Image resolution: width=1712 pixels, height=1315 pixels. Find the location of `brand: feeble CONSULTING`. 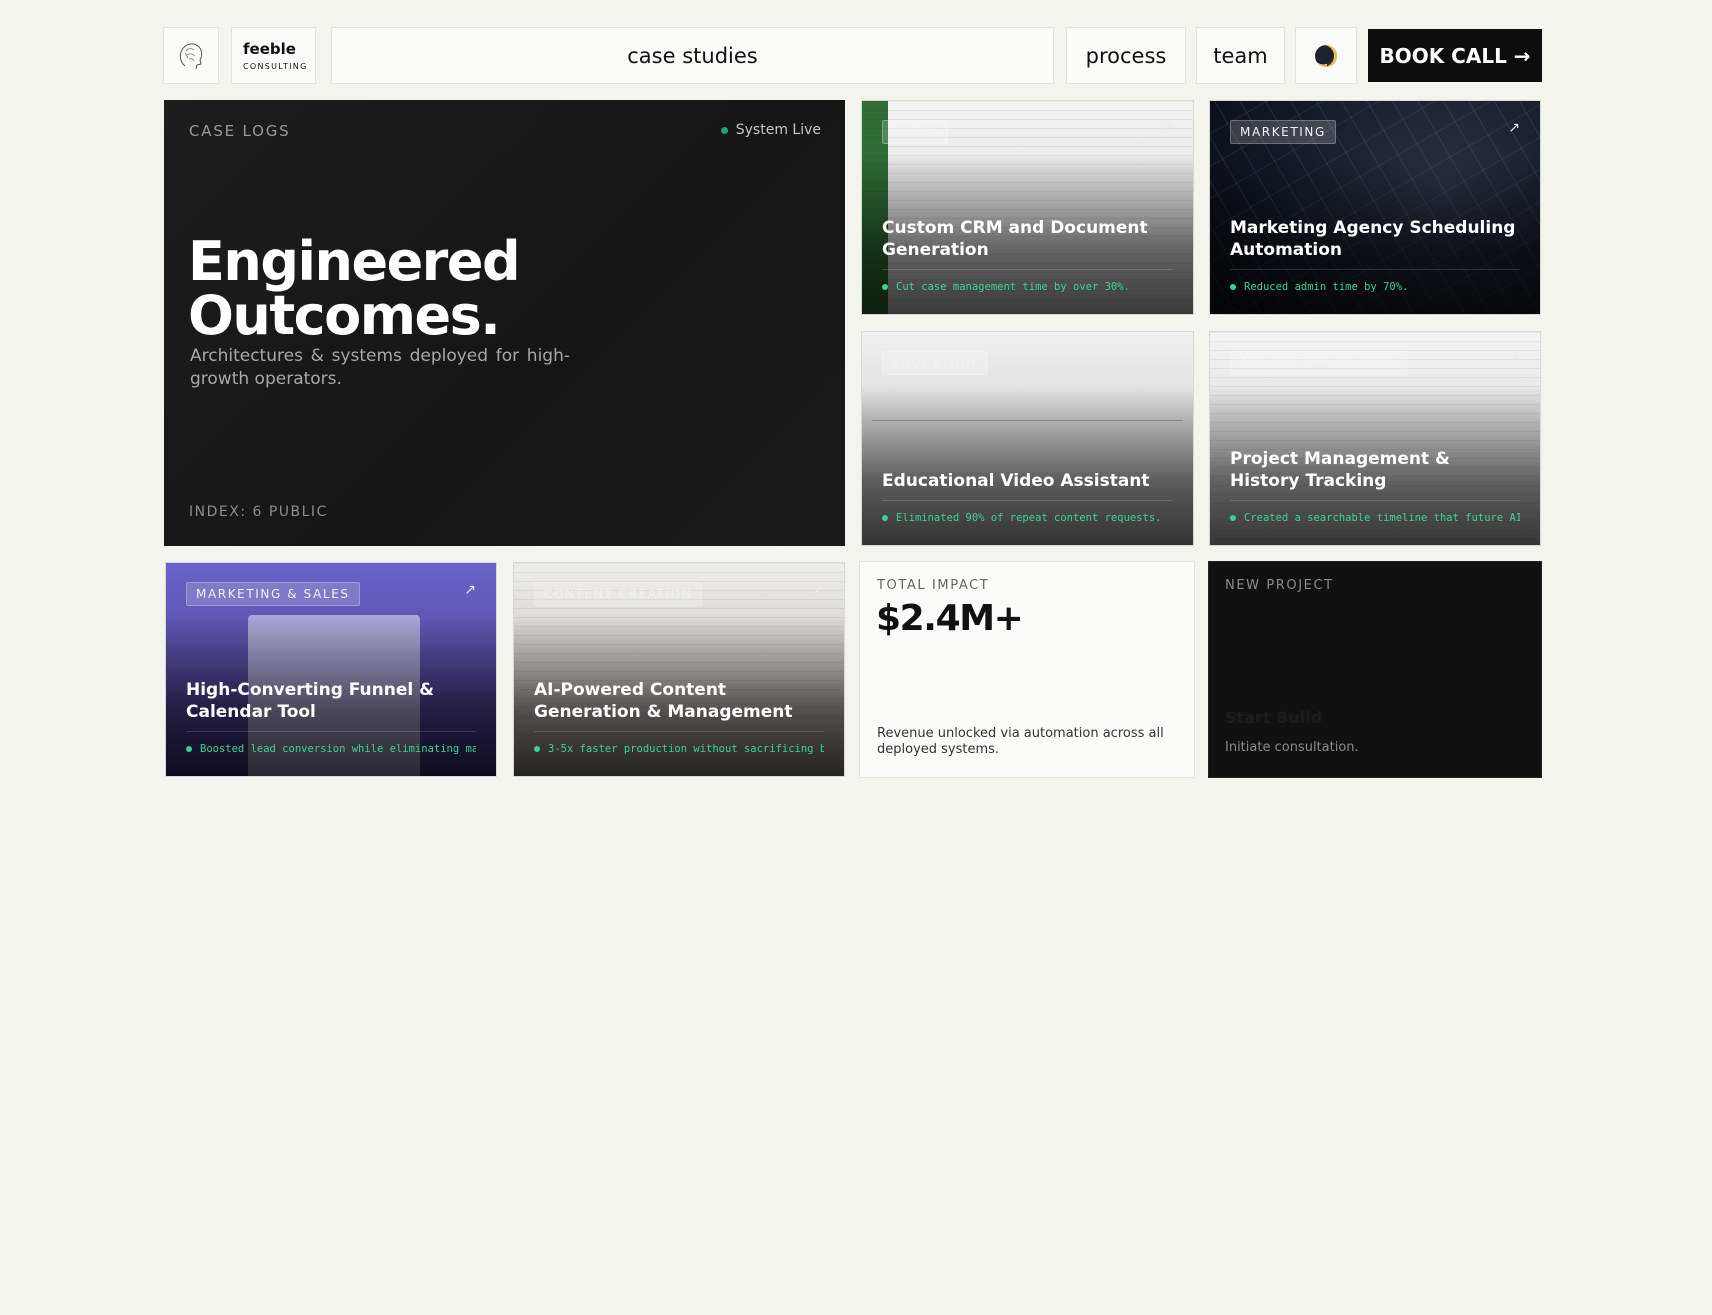

brand: feeble CONSULTING is located at coordinates (273, 55).